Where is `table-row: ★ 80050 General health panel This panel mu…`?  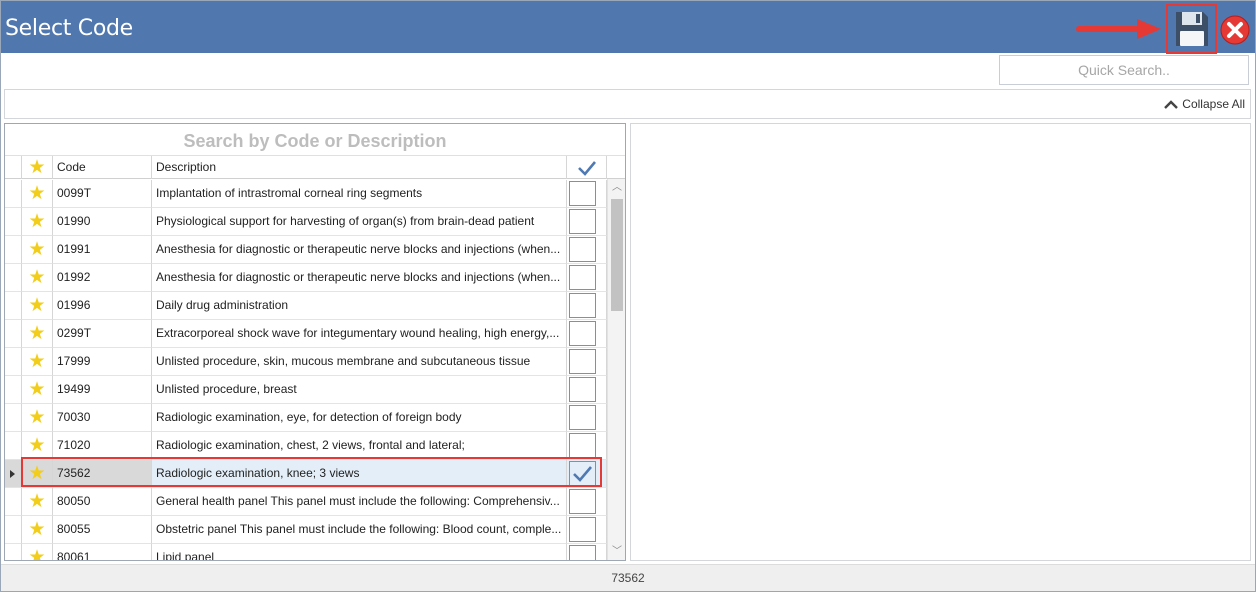 table-row: ★ 80050 General health panel This panel mu… is located at coordinates (306, 502).